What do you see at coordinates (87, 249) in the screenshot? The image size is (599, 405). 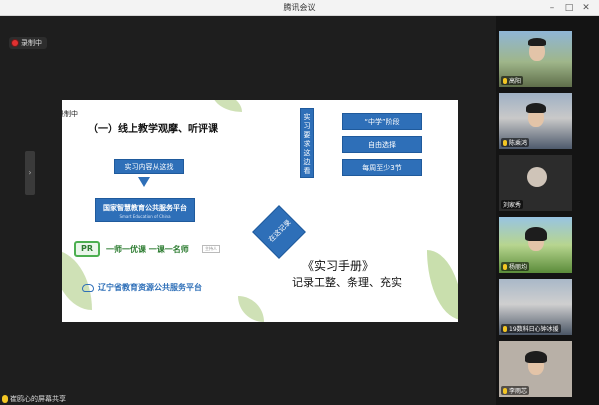 I see `program-logo-icon: PR` at bounding box center [87, 249].